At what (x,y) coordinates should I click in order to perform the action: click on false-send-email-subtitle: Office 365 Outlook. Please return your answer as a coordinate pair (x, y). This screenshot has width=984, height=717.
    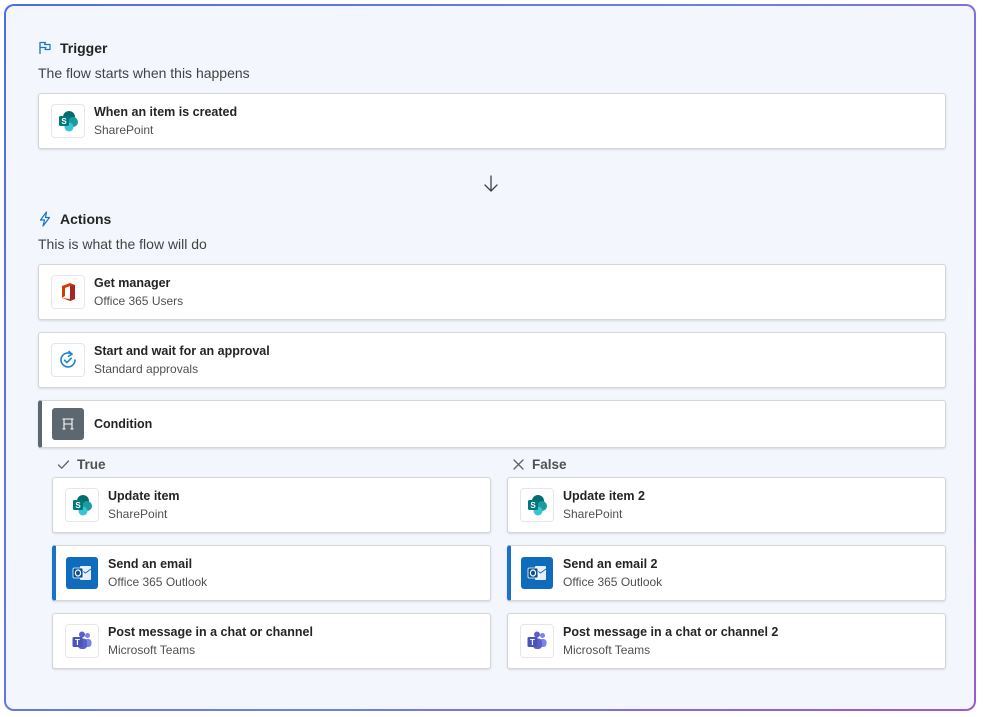
    Looking at the image, I should click on (613, 582).